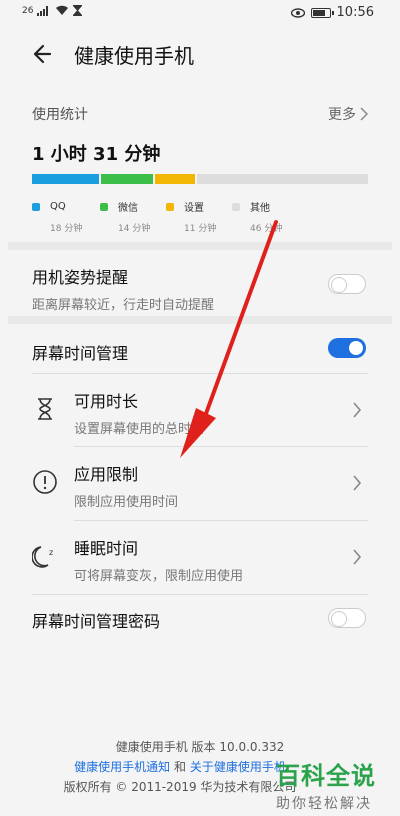 This screenshot has height=816, width=400. I want to click on and-text: 和, so click(179, 767).